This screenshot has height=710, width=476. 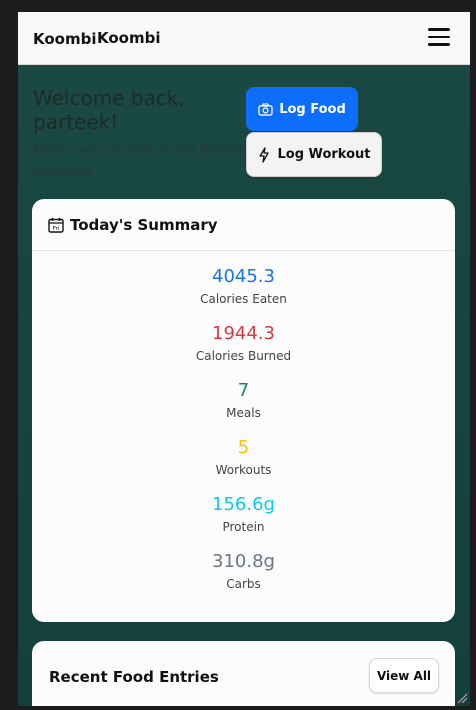 What do you see at coordinates (243, 413) in the screenshot?
I see `stat-label: Meals` at bounding box center [243, 413].